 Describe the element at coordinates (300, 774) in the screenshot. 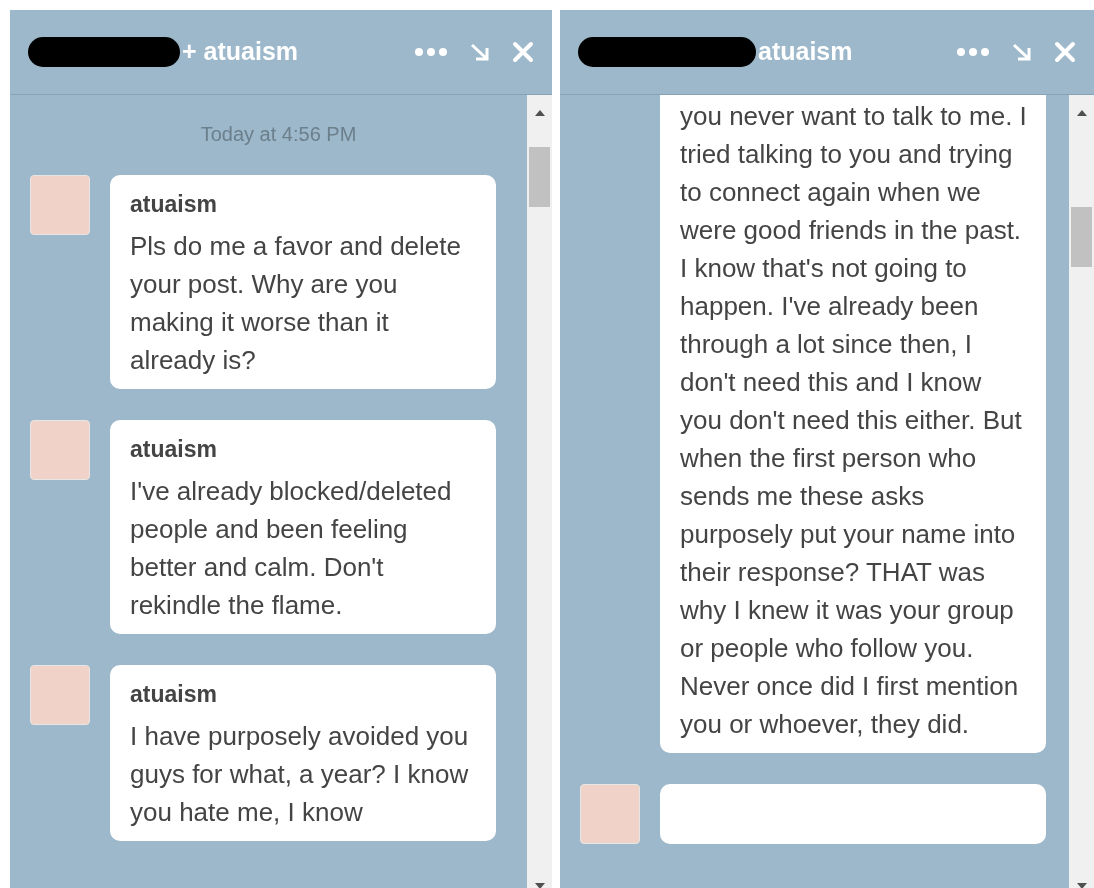

I see `message-text: I have purposely avoided you guys for what, a year? I know you hate me, I know` at that location.